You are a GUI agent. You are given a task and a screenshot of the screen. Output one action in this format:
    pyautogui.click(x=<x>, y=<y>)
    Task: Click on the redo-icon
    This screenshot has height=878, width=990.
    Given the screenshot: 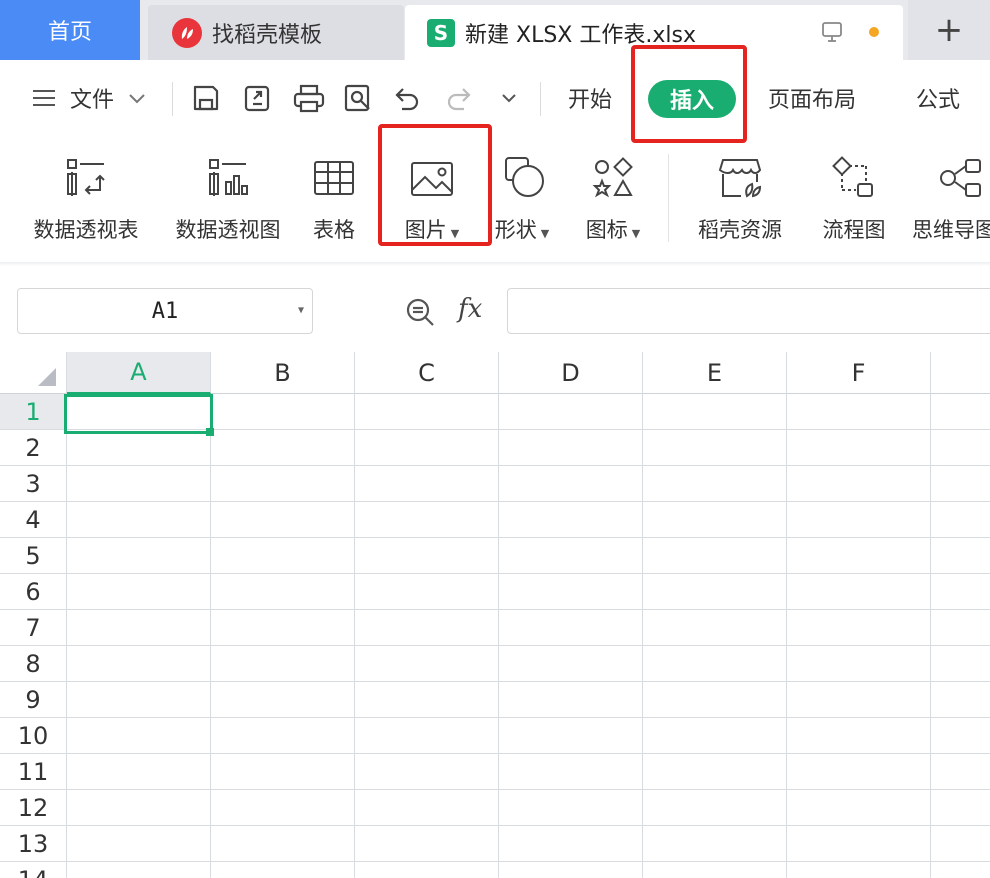 What is the action you would take?
    pyautogui.click(x=459, y=98)
    